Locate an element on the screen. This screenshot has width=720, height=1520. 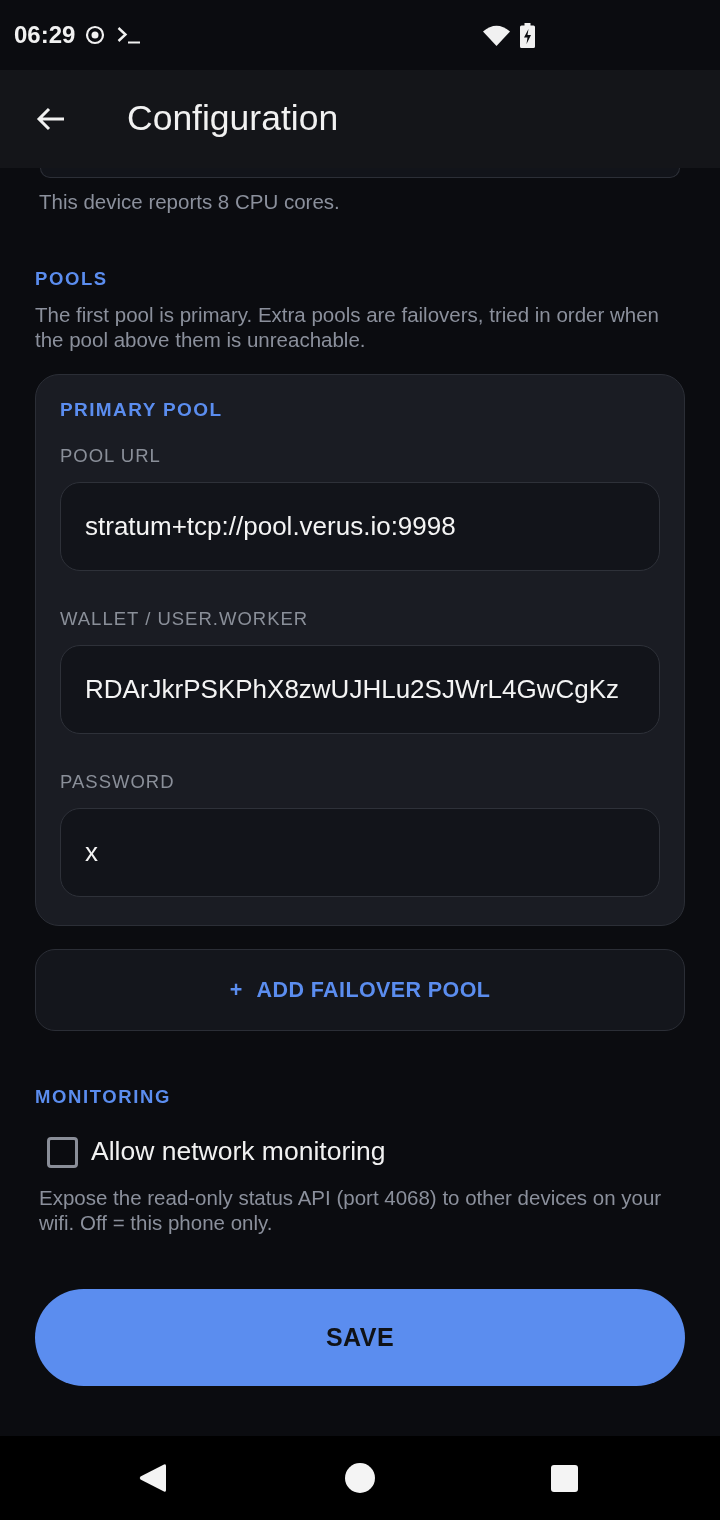
input-field: x is located at coordinates (360, 852).